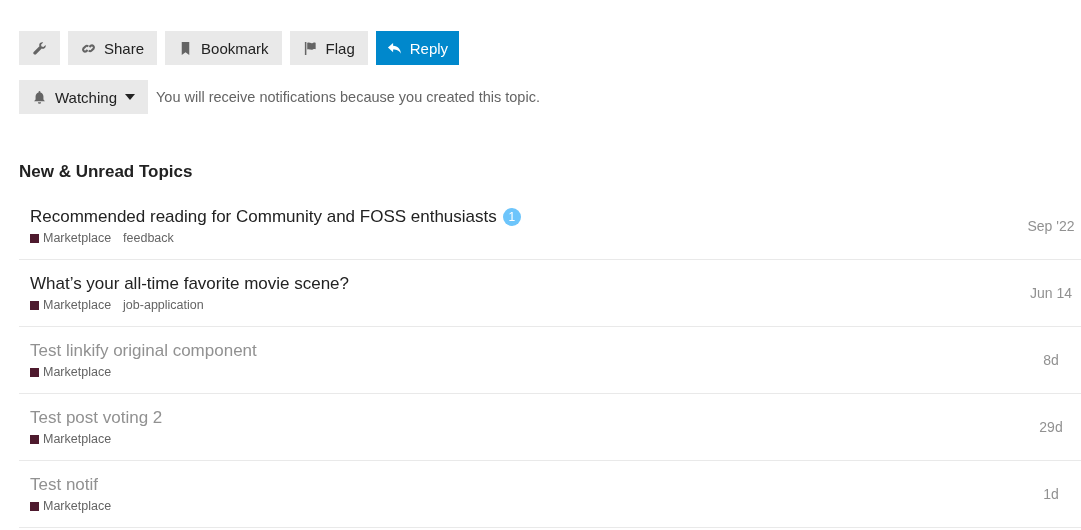  What do you see at coordinates (143, 351) in the screenshot?
I see `topic-title-link: Test linkify original component` at bounding box center [143, 351].